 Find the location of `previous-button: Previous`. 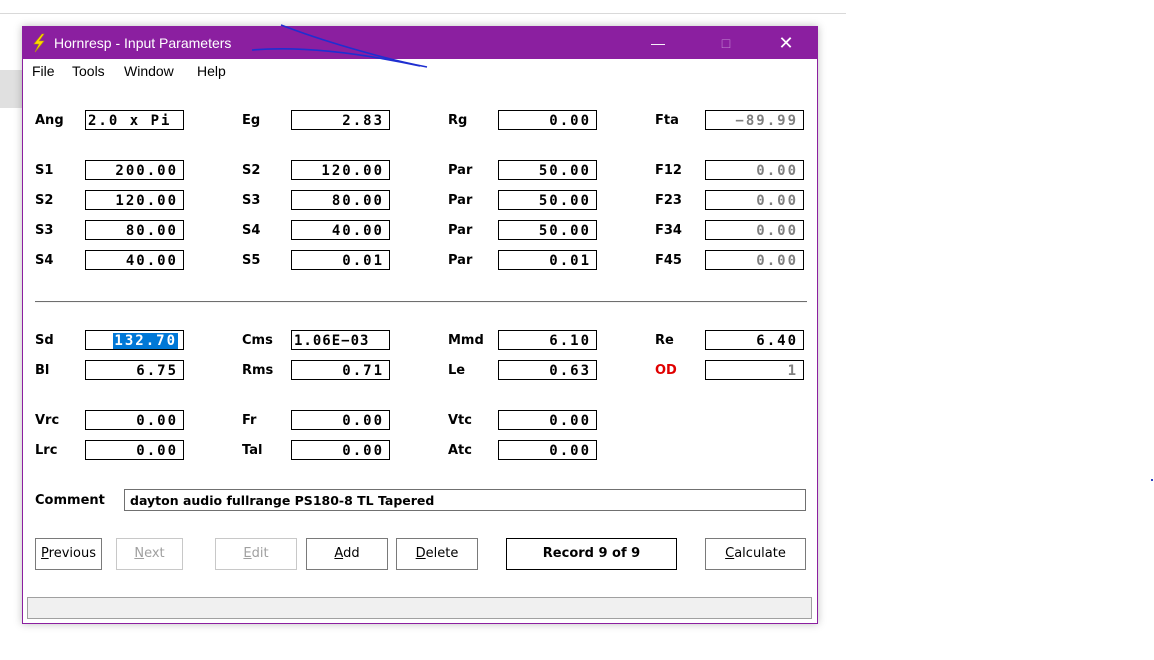

previous-button: Previous is located at coordinates (68, 554).